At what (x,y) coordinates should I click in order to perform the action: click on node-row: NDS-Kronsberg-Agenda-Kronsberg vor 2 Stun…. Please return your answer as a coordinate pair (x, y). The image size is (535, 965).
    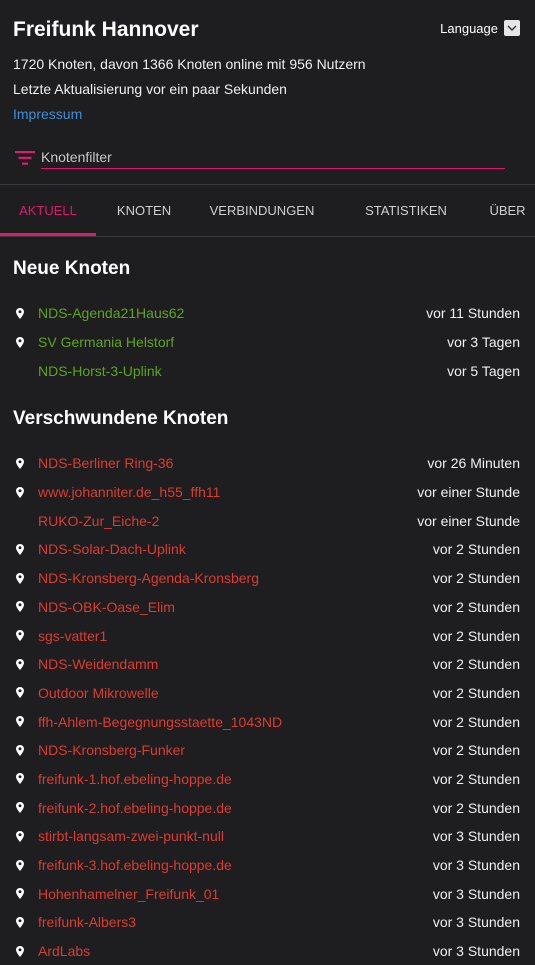
    Looking at the image, I should click on (267, 578).